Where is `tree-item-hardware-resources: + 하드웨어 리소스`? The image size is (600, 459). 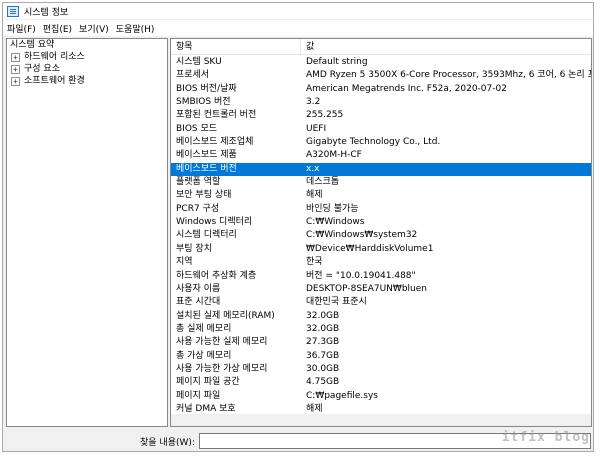
tree-item-hardware-resources: + 하드웨어 리소스 is located at coordinates (87, 57).